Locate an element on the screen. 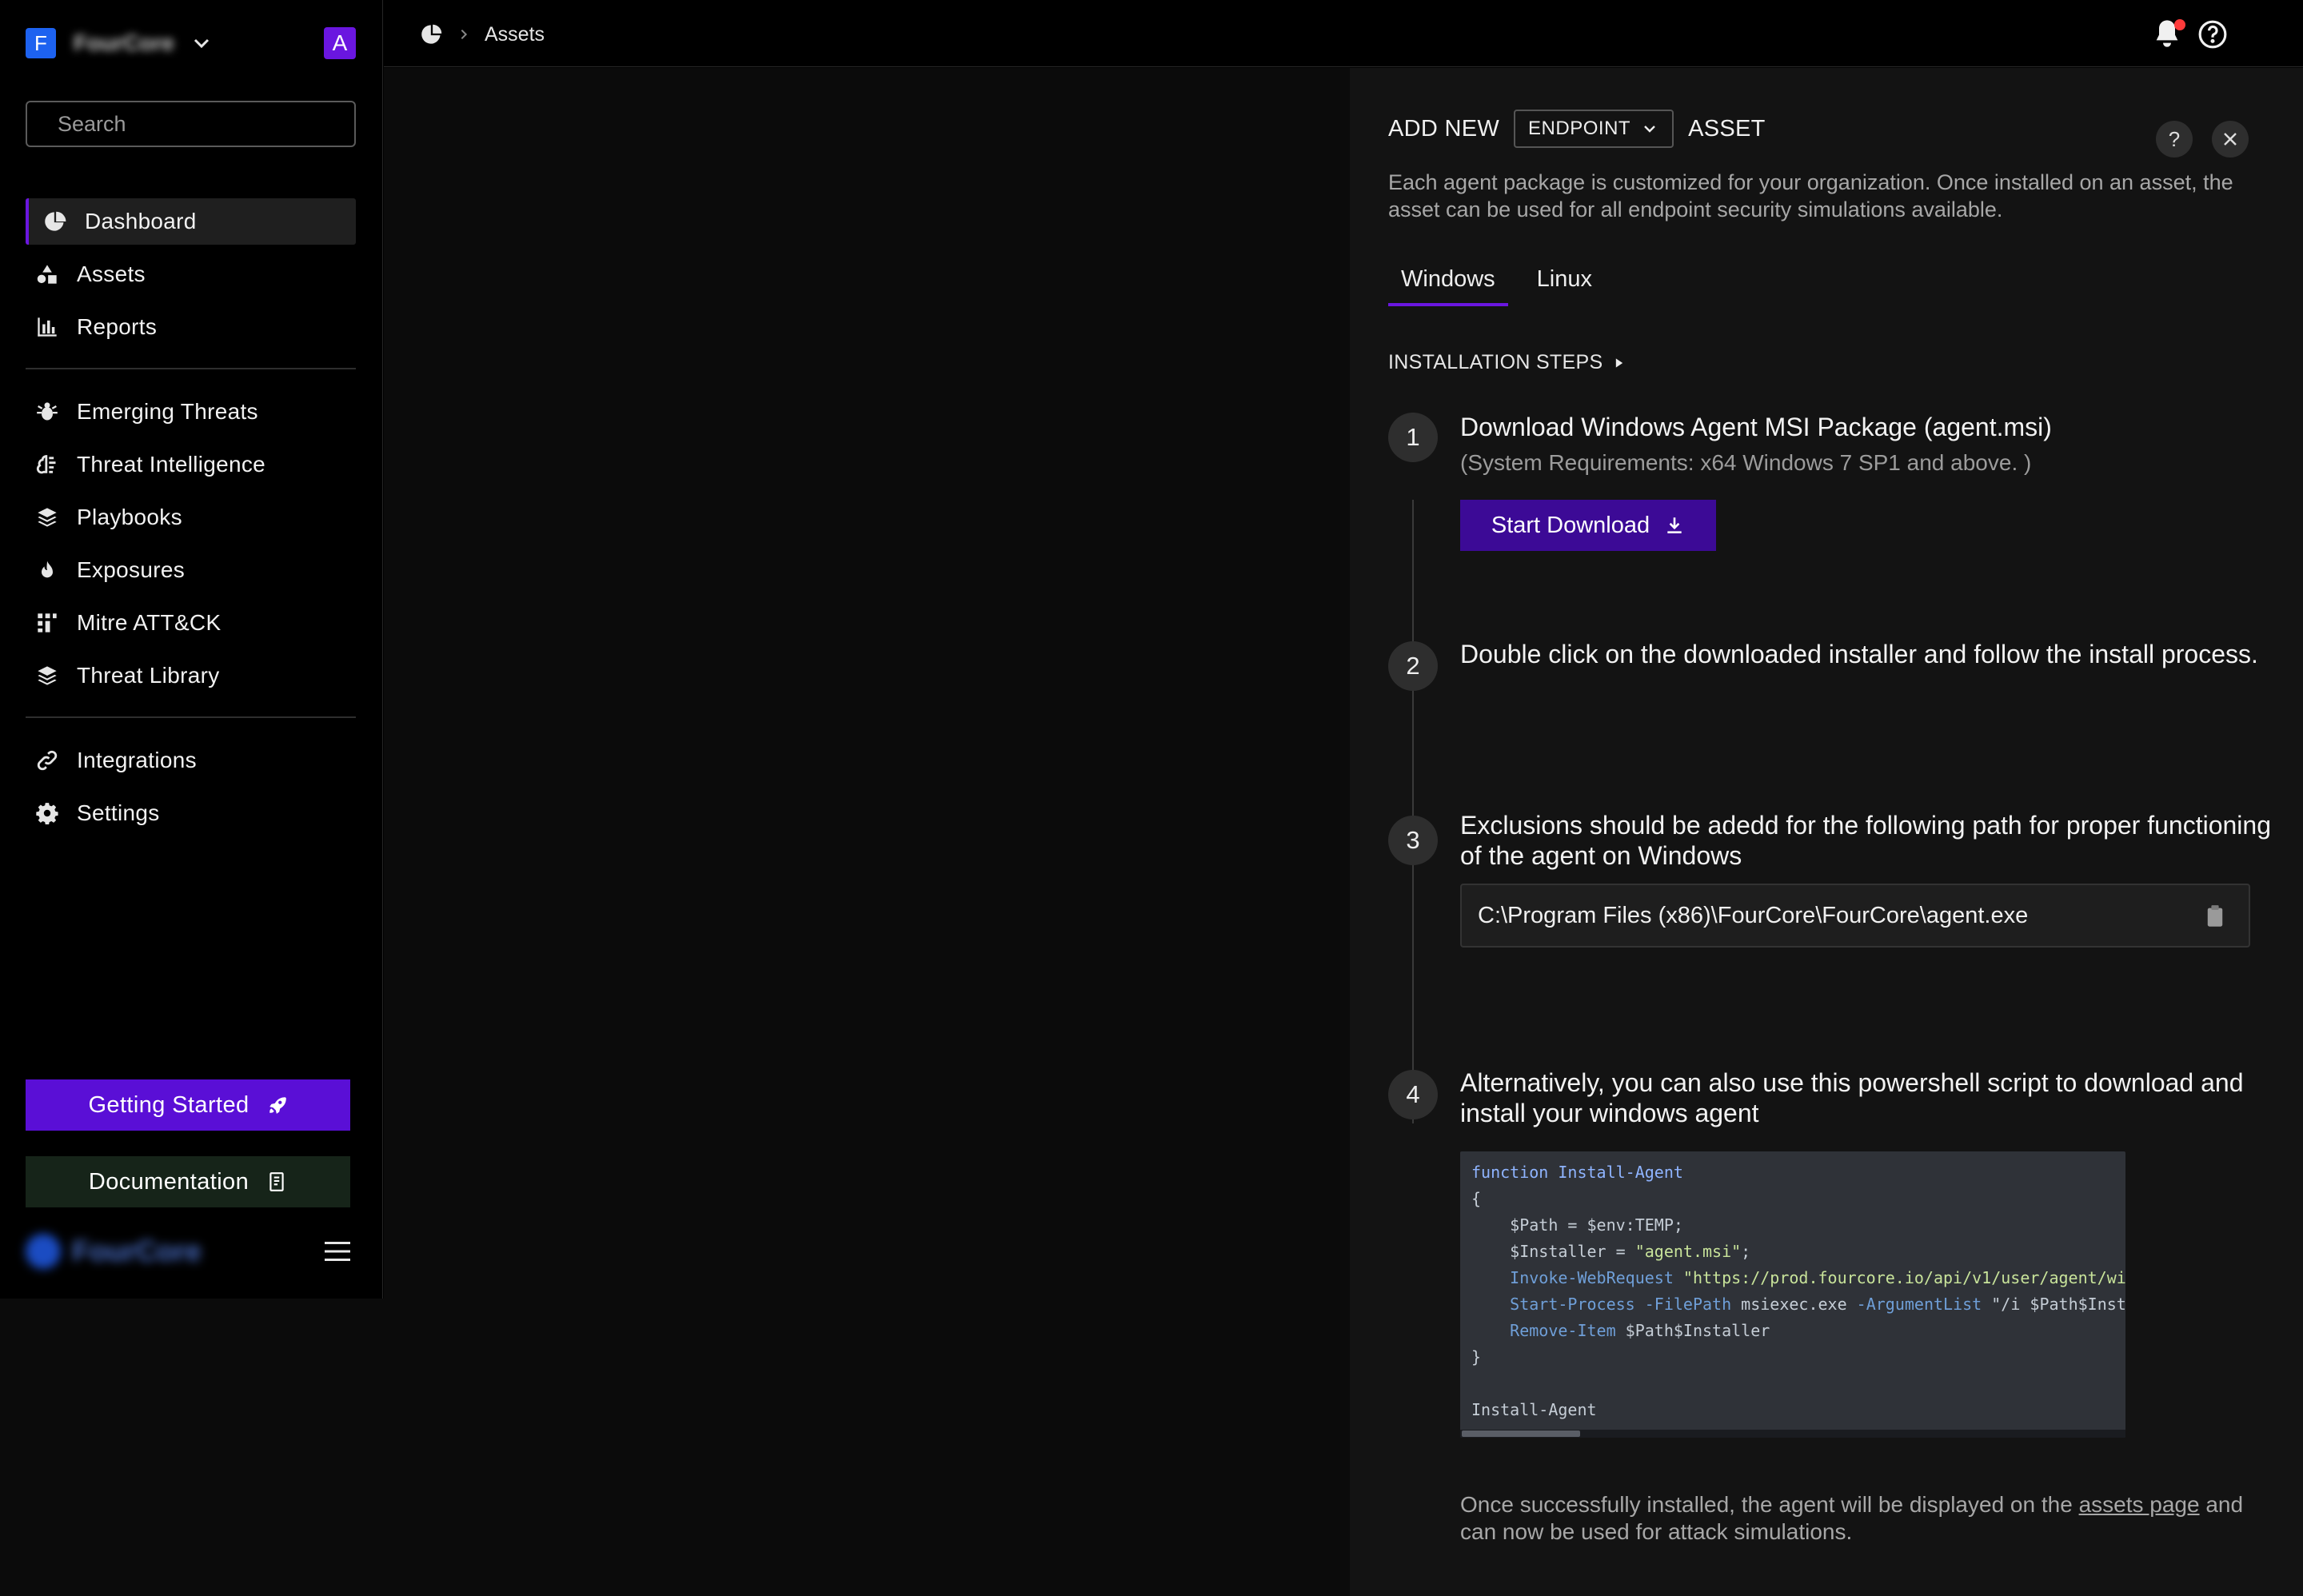  sidebar-item-threat-intelligence: Threat Intelligence is located at coordinates (191, 464).